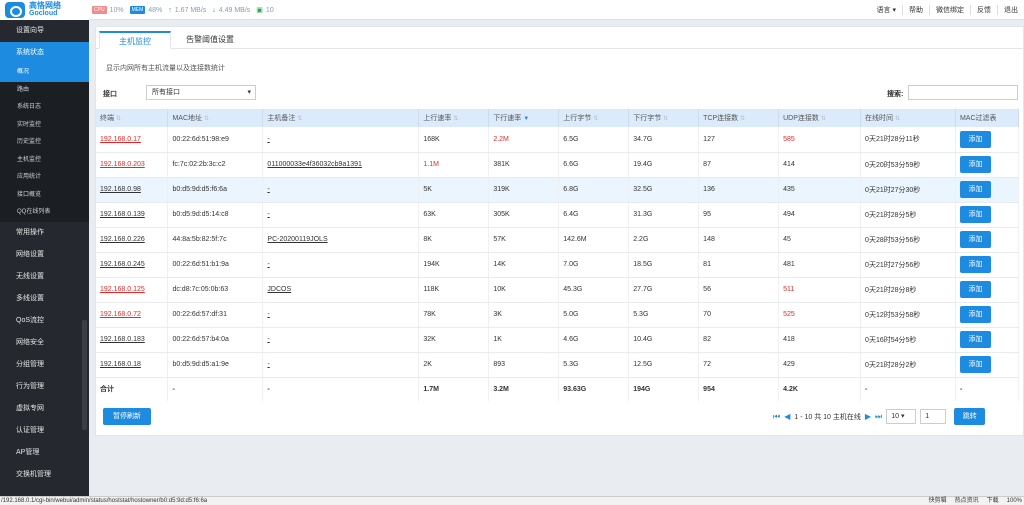 The image size is (1024, 505). I want to click on sidebar-sub-qq-online: QQ在线列表, so click(44, 213).